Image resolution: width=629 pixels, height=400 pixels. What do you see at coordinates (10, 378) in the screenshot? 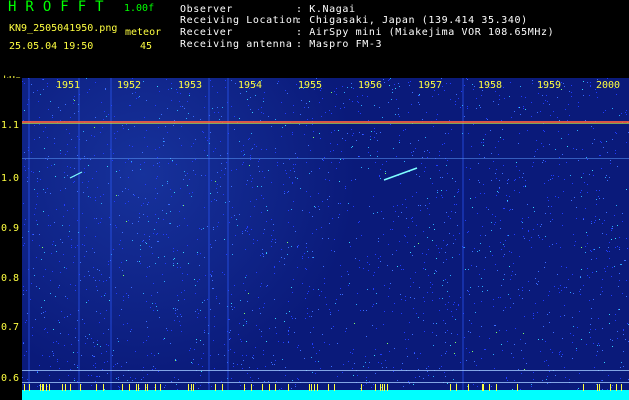
I see `y-tick-0-6: 0.6` at bounding box center [10, 378].